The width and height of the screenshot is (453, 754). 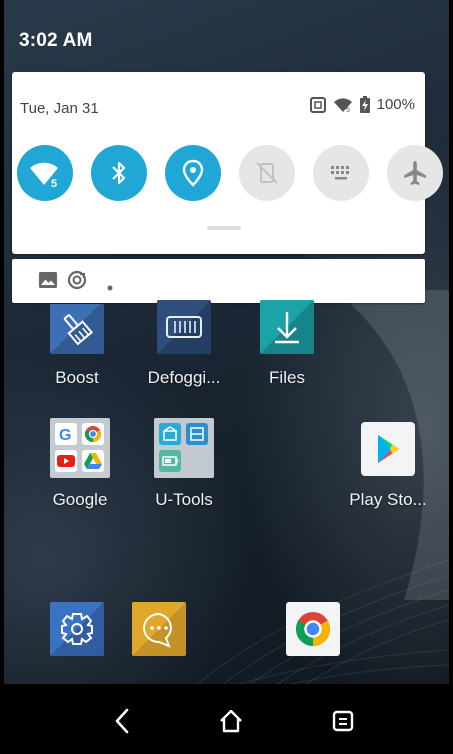 I want to click on navigation-bar, so click(x=226, y=719).